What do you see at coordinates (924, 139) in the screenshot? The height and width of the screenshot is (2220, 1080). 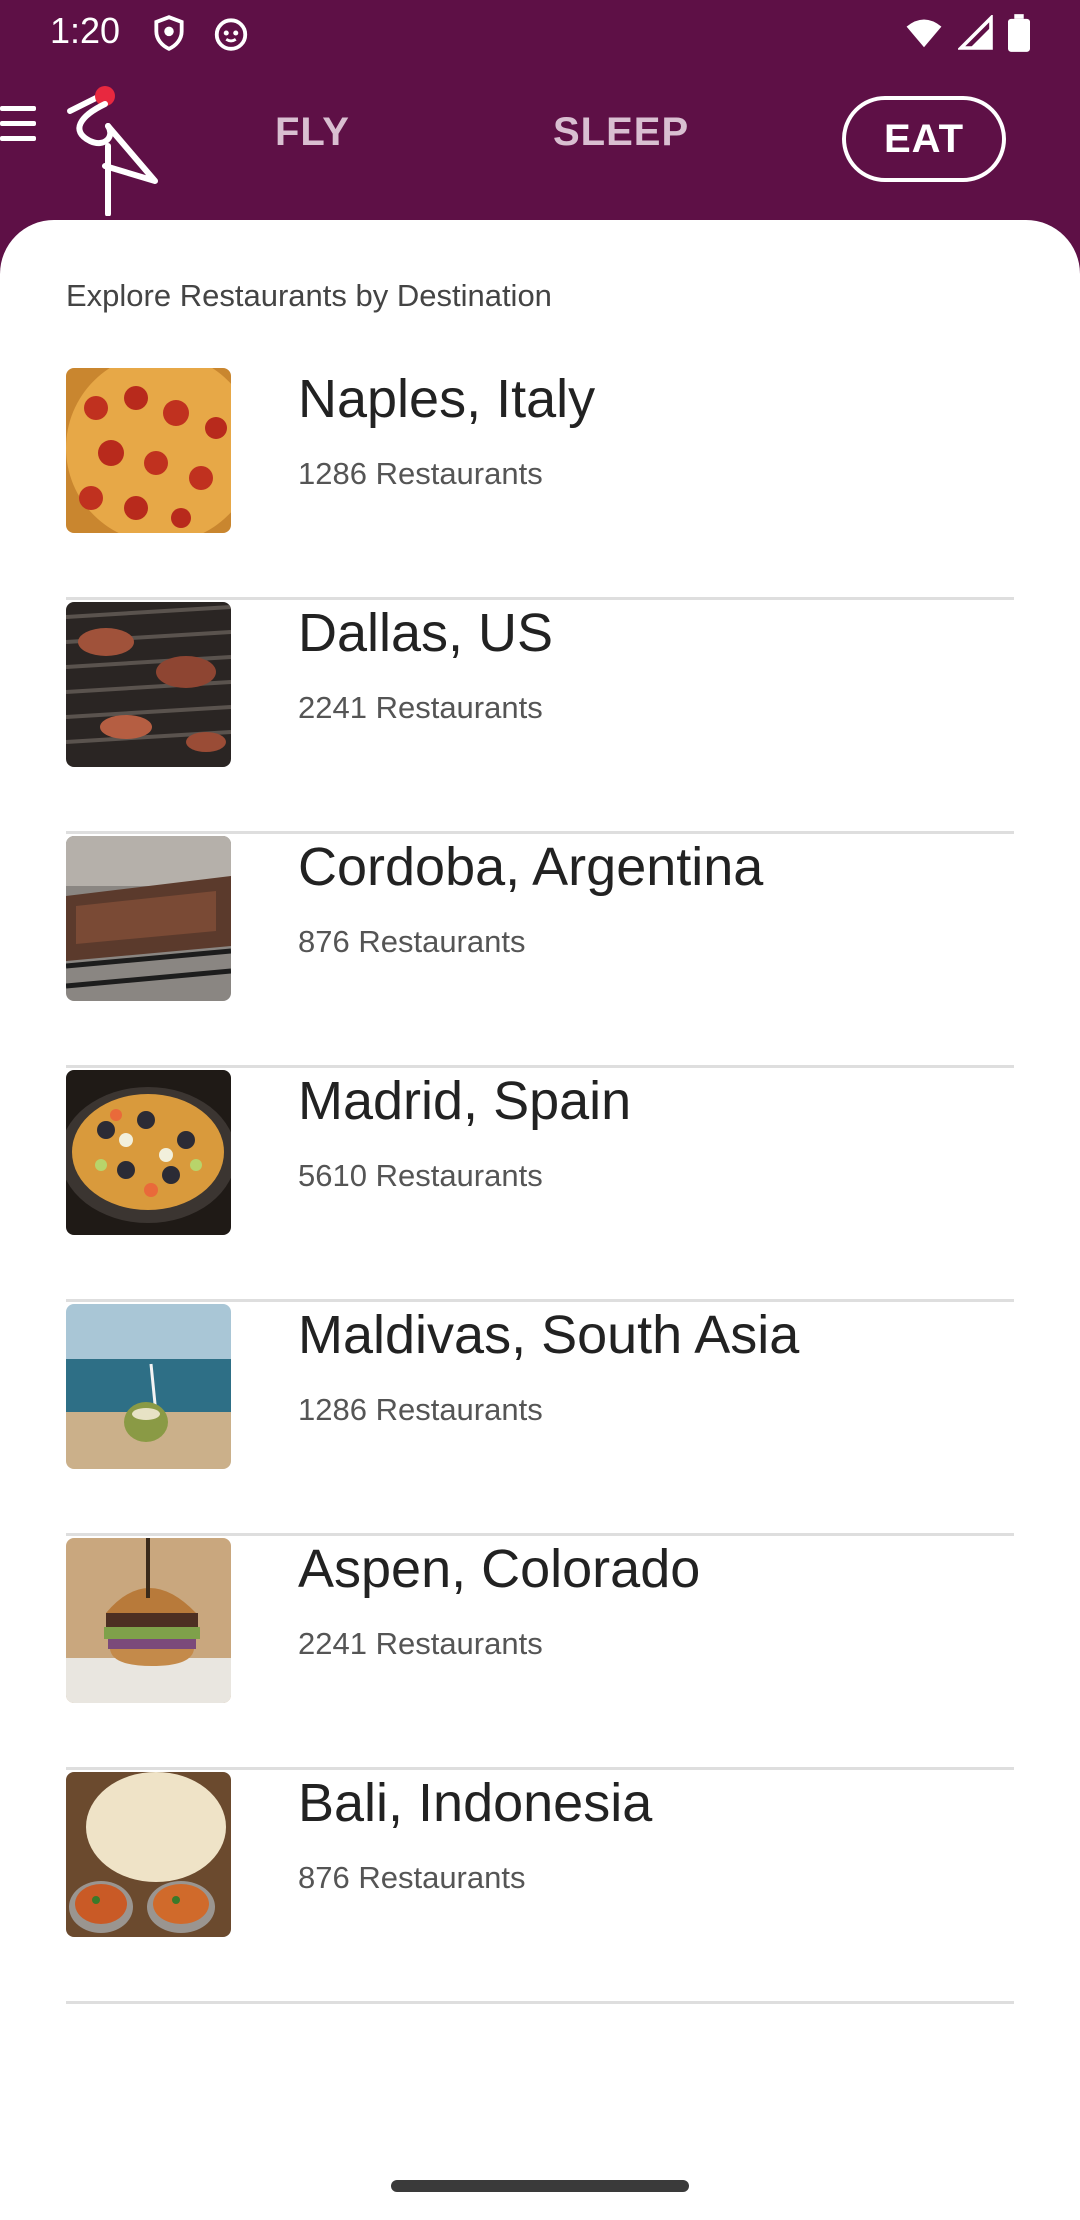 I see `tab-eat: EAT` at bounding box center [924, 139].